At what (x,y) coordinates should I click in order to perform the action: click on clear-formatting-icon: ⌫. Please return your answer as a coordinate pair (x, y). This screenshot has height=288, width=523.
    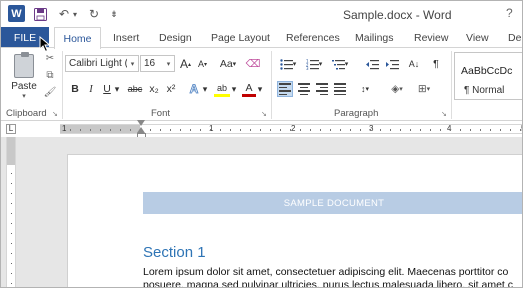
    Looking at the image, I should click on (253, 64).